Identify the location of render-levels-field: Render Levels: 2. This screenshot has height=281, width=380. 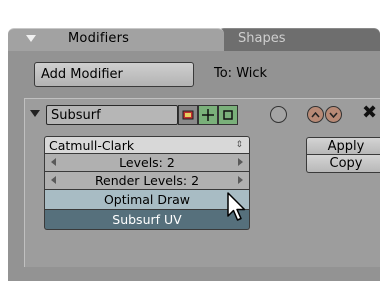
(147, 181).